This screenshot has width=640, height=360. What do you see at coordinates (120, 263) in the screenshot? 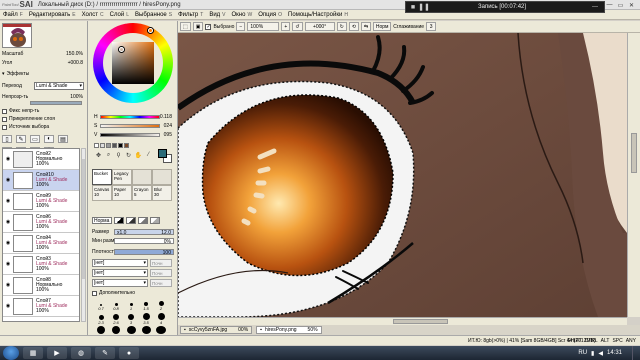
I see `texture-dropdown-1: [нет]` at bounding box center [120, 263].